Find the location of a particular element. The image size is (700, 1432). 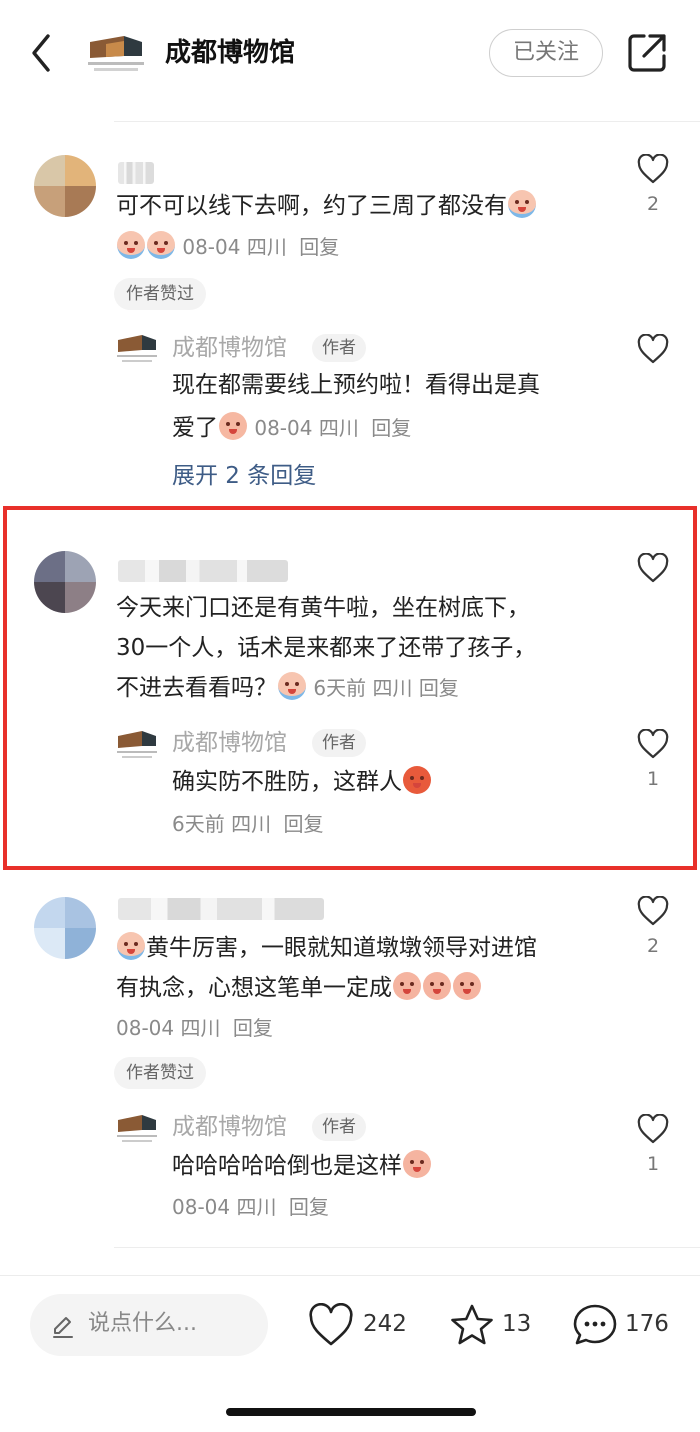

chat-bubble-icon is located at coordinates (595, 1324).